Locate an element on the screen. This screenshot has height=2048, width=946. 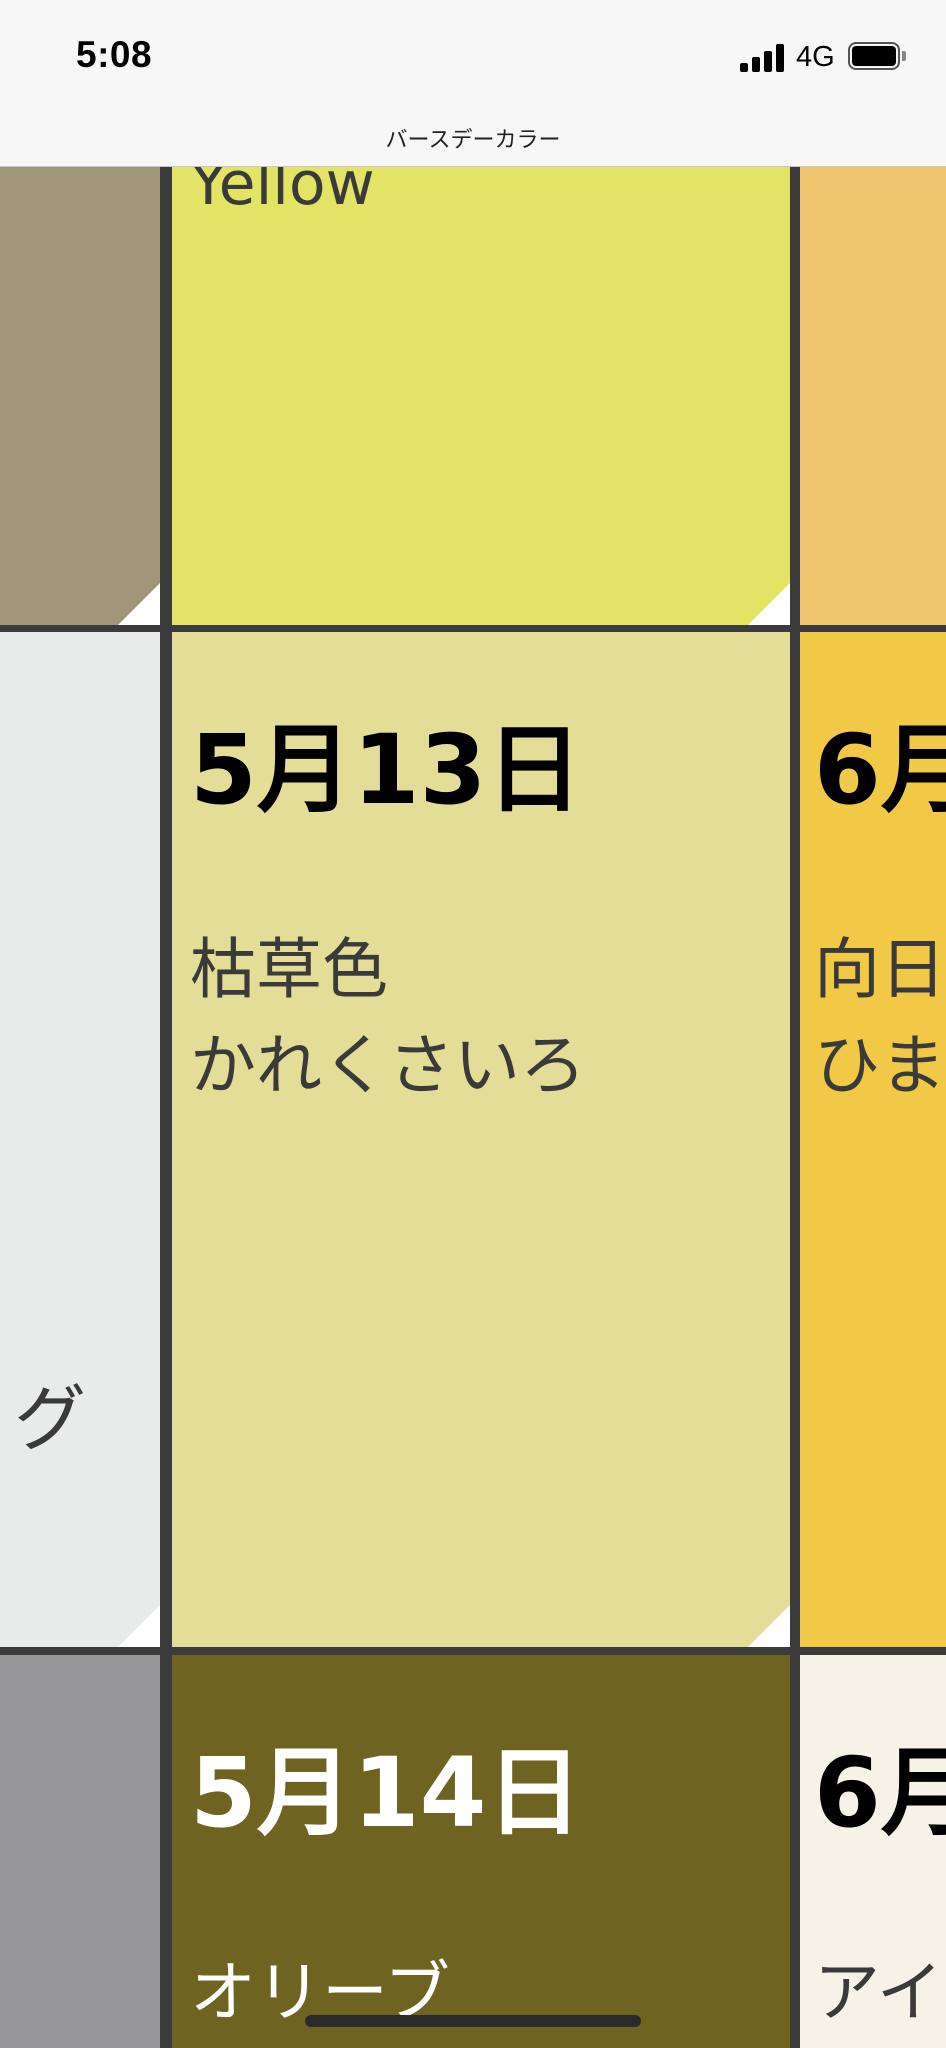
network-type: 4G is located at coordinates (815, 57).